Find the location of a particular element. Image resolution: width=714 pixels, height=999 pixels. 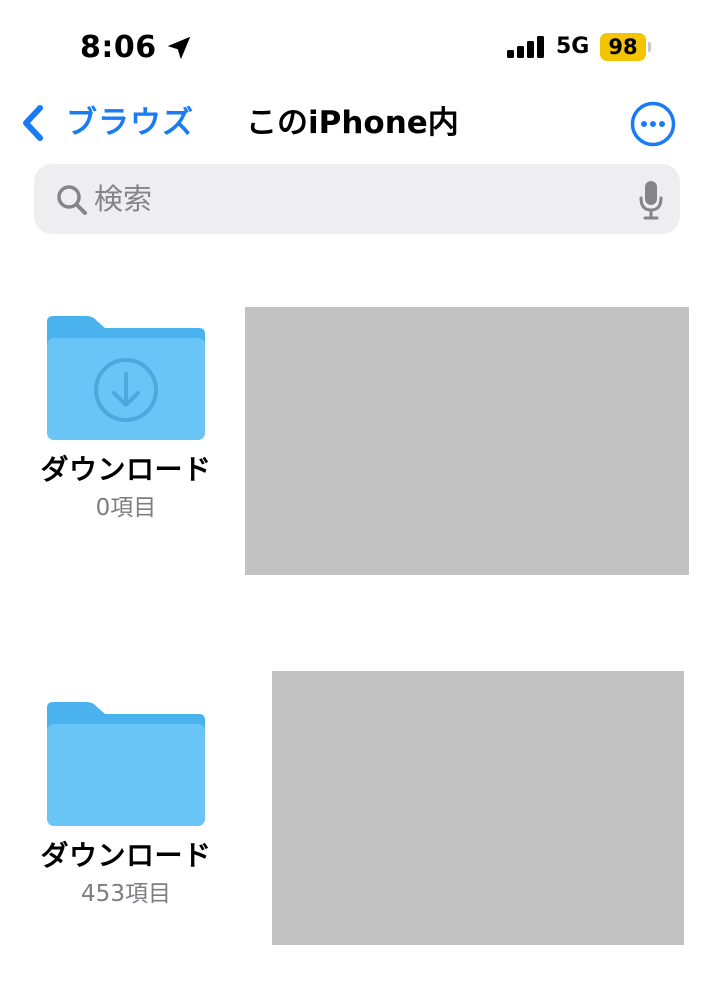

search-icon is located at coordinates (72, 200).